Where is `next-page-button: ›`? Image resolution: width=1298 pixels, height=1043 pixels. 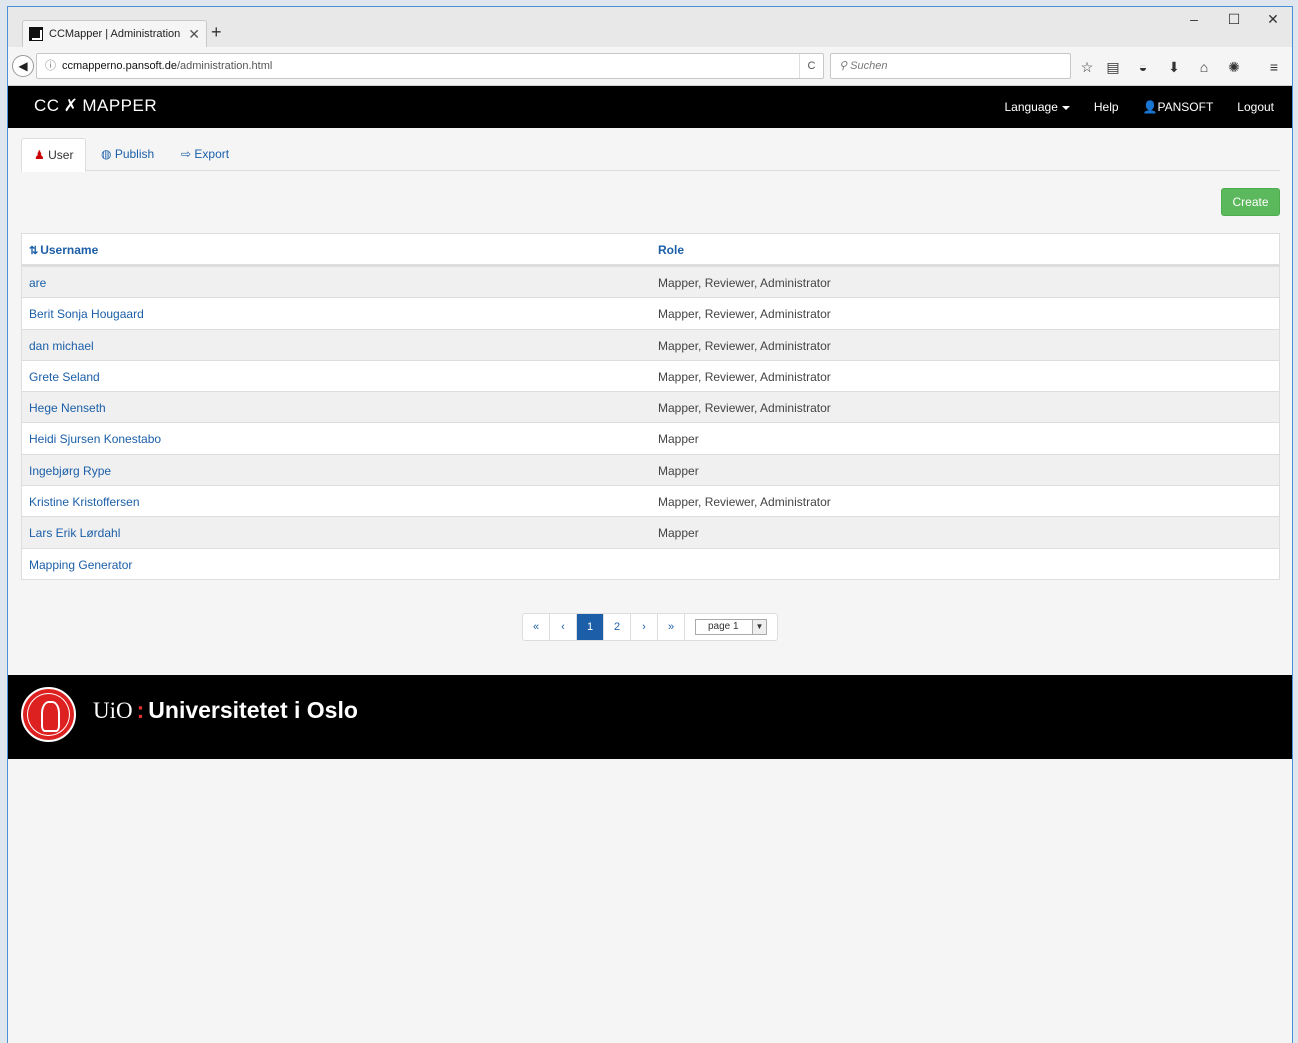
next-page-button: › is located at coordinates (644, 627).